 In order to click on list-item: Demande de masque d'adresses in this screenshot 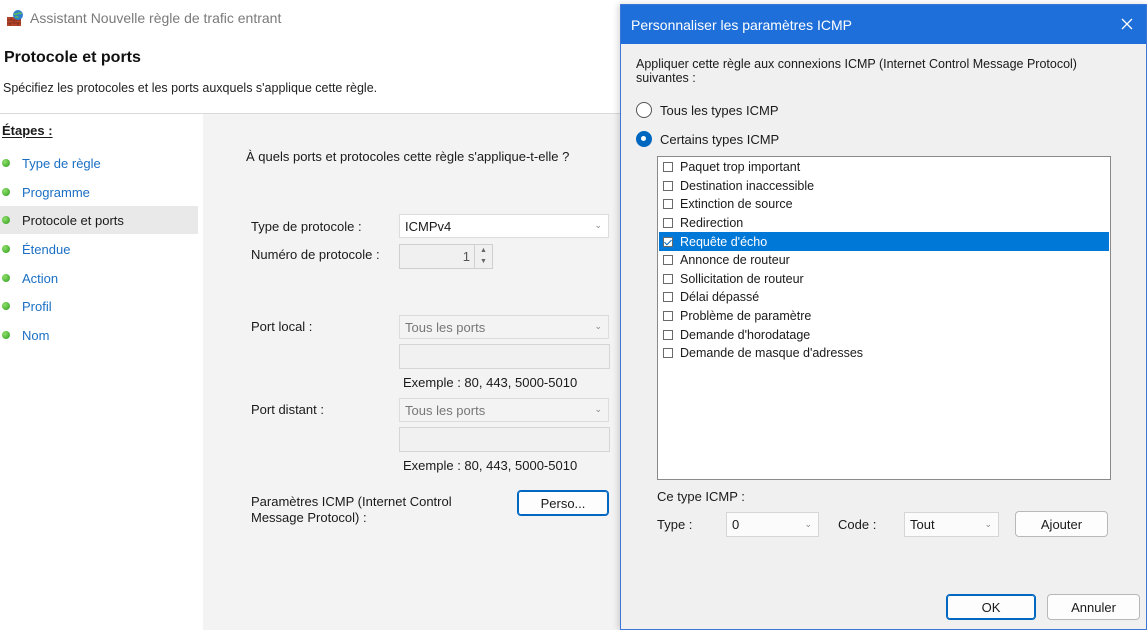, I will do `click(884, 353)`.